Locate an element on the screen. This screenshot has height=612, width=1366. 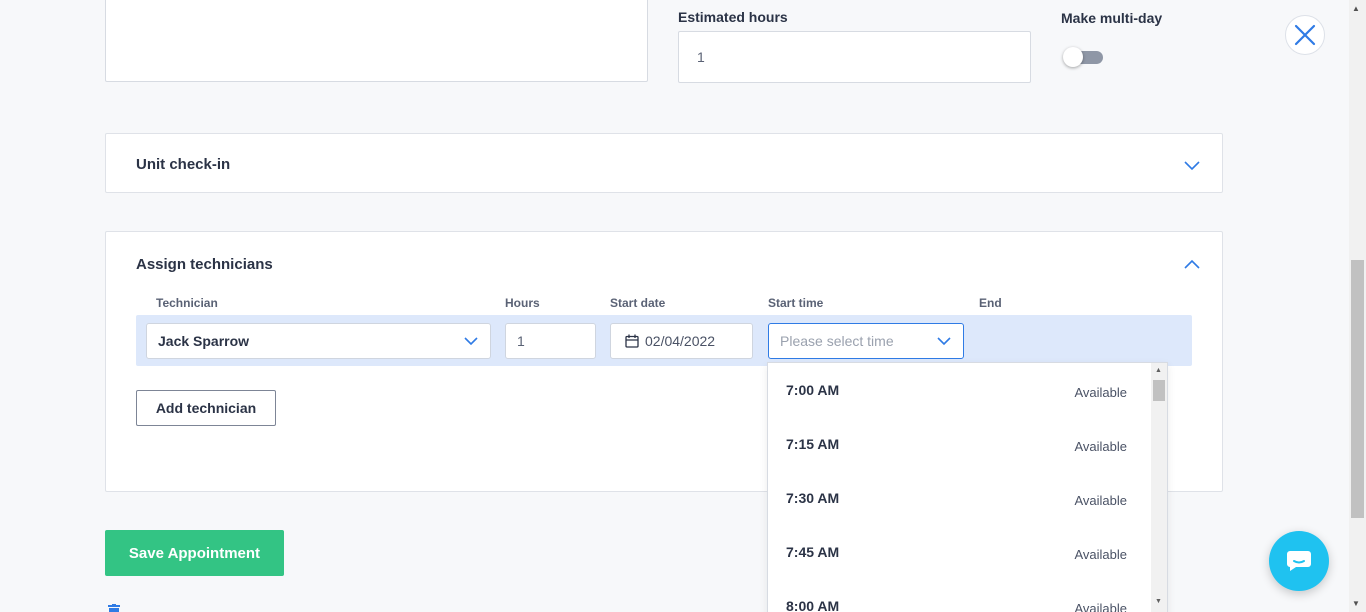
time-option: 7:45 AM Available is located at coordinates (960, 552).